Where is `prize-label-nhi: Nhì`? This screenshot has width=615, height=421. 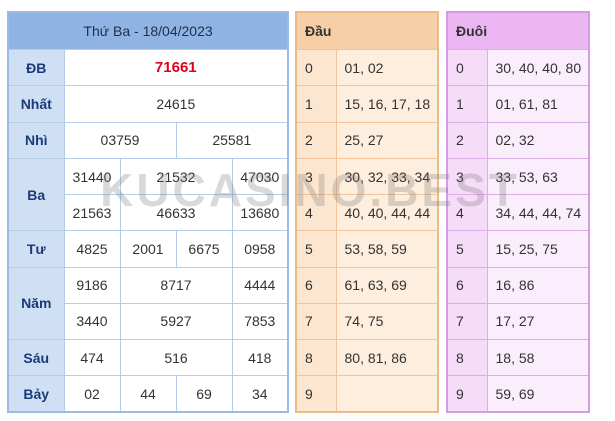
prize-label-nhi: Nhì is located at coordinates (36, 140).